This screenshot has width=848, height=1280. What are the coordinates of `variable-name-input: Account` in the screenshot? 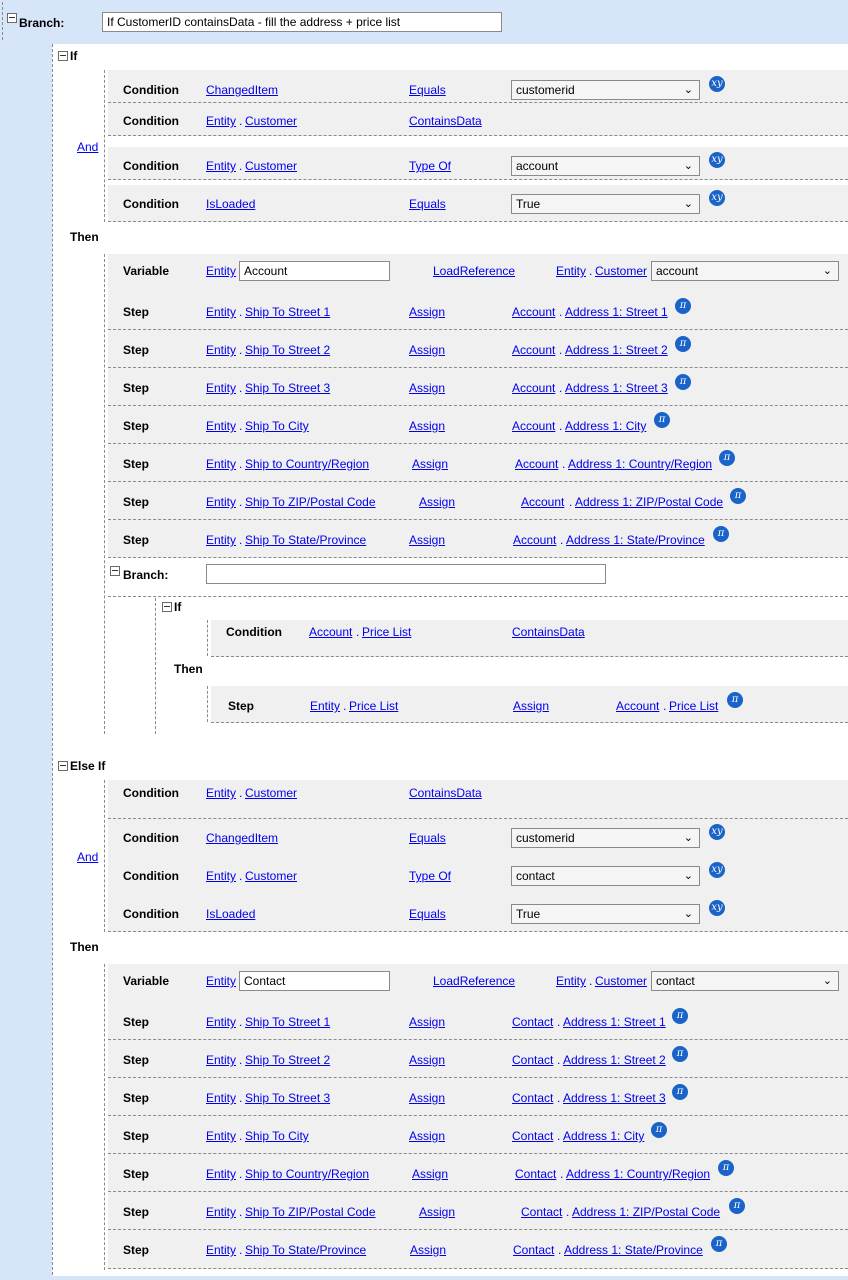 It's located at (314, 271).